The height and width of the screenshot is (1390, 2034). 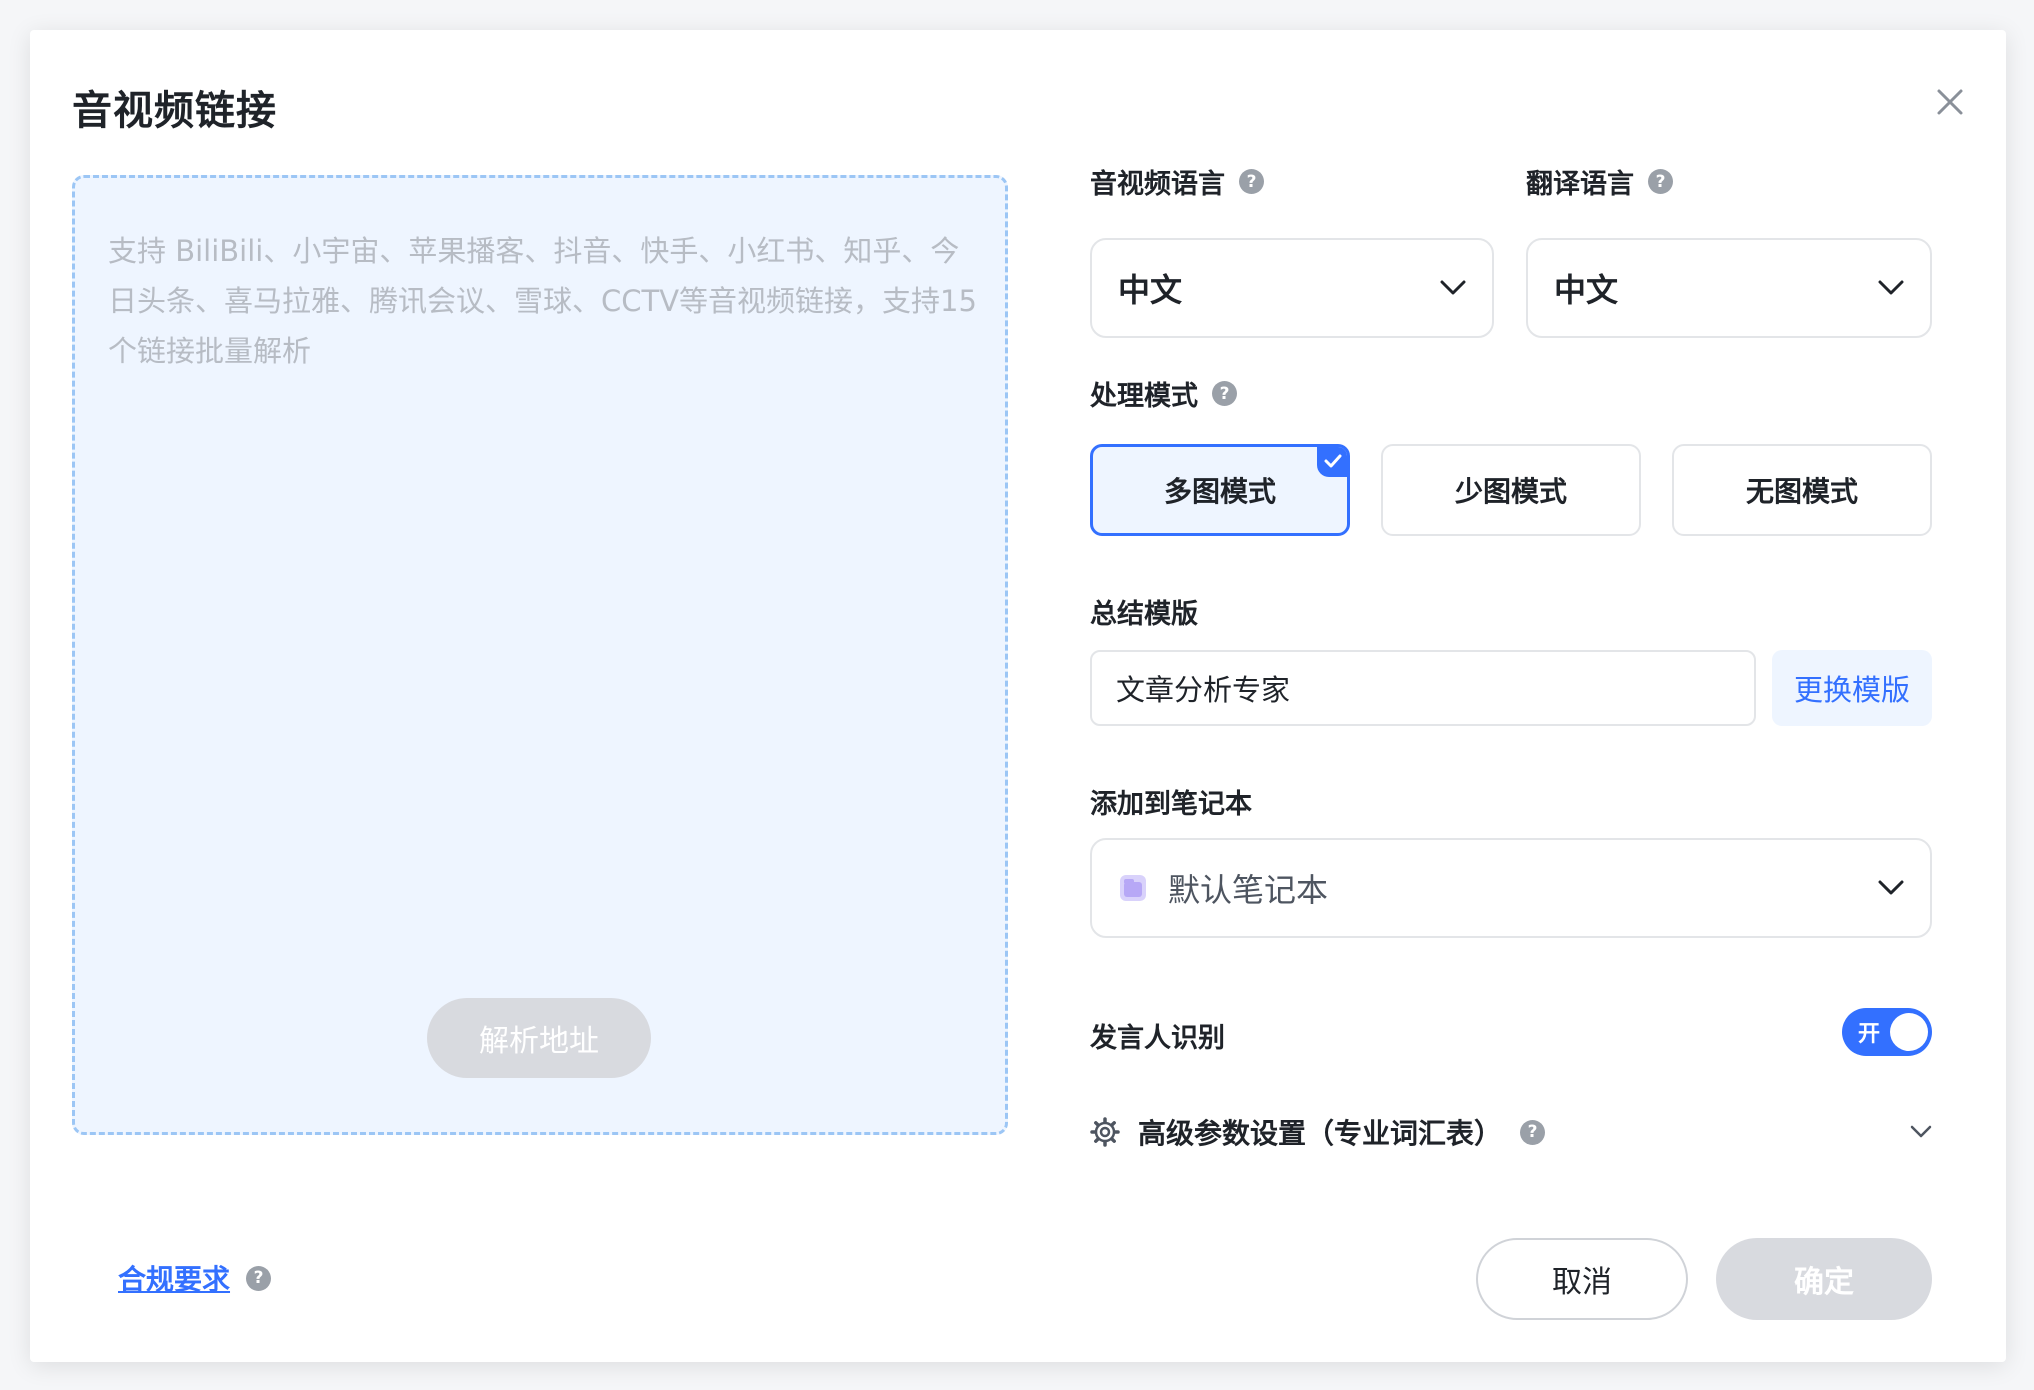 I want to click on advanced-settings-row: 高级参数设置（专业词汇表） ?, so click(x=1511, y=1132).